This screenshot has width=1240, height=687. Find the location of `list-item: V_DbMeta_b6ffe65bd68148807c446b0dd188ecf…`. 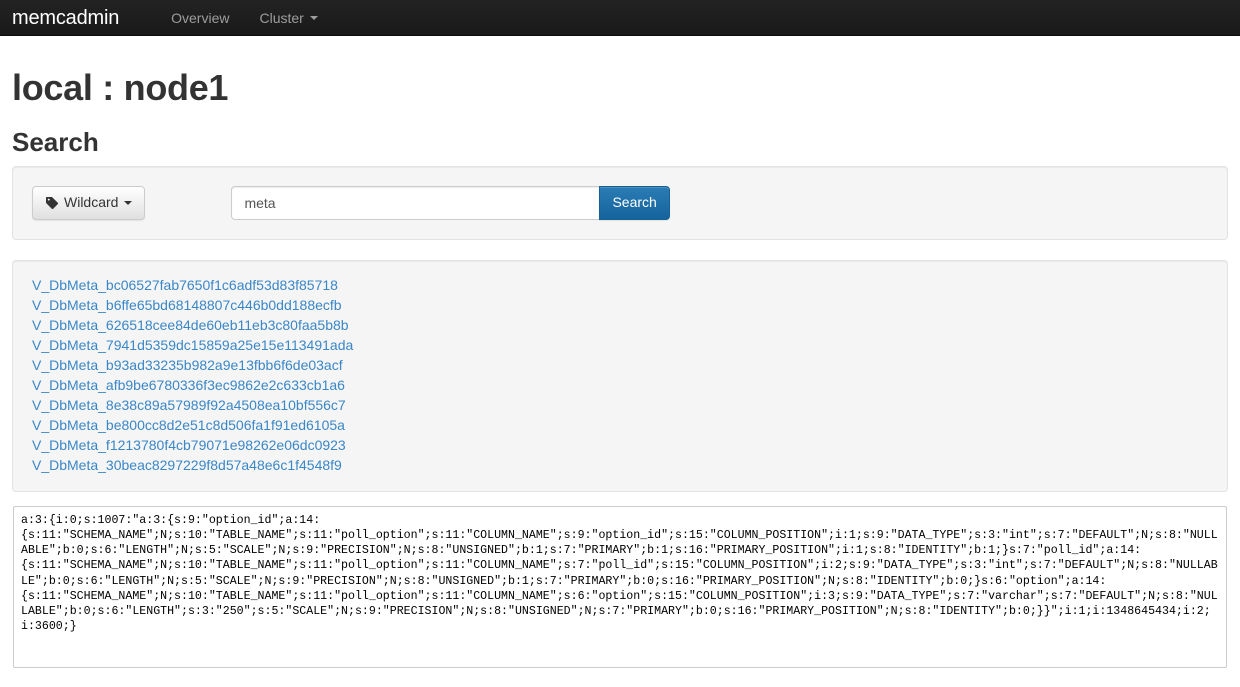

list-item: V_DbMeta_b6ffe65bd68148807c446b0dd188ecf… is located at coordinates (187, 305).